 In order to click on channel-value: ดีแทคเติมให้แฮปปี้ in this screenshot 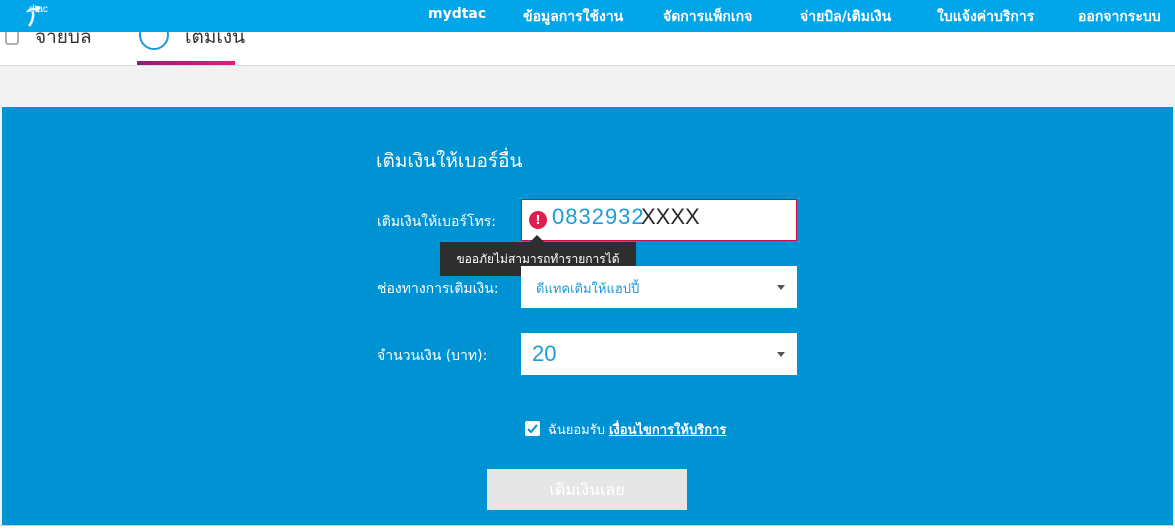, I will do `click(588, 289)`.